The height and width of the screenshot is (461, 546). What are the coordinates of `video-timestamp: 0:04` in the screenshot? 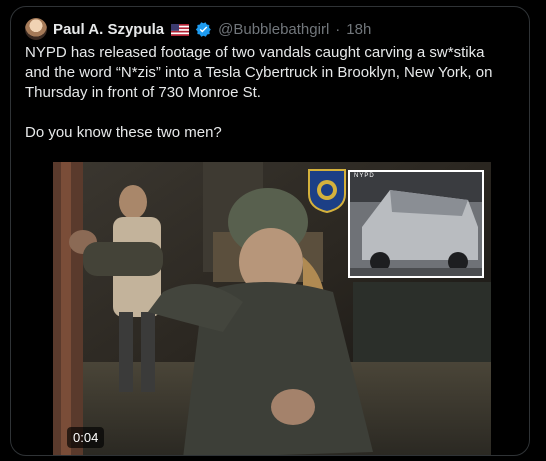 It's located at (86, 437).